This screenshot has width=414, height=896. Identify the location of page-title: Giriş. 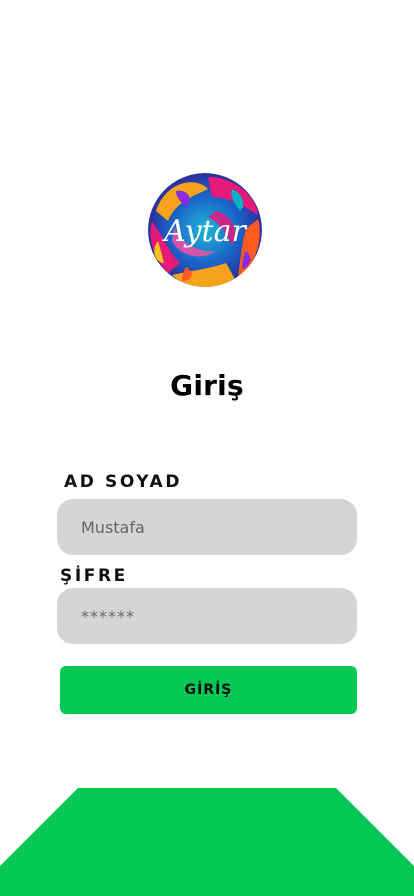
(207, 385).